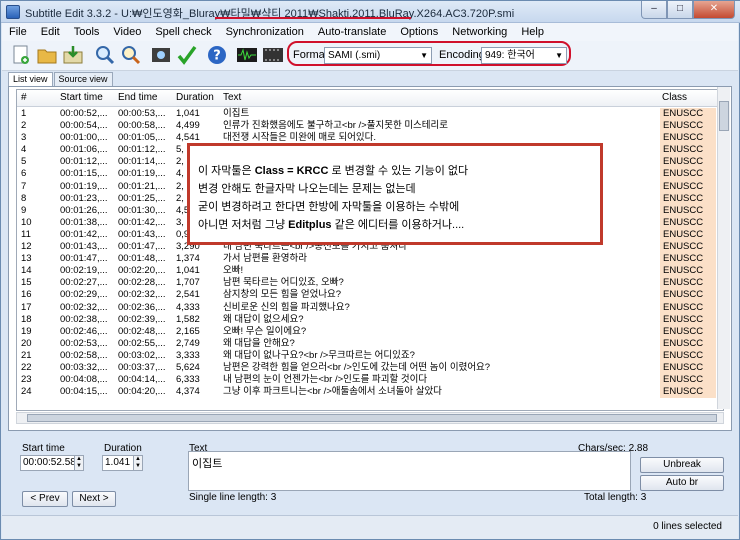  Describe the element at coordinates (79, 463) in the screenshot. I see `start-time-spinner: ▲ ▼` at that location.